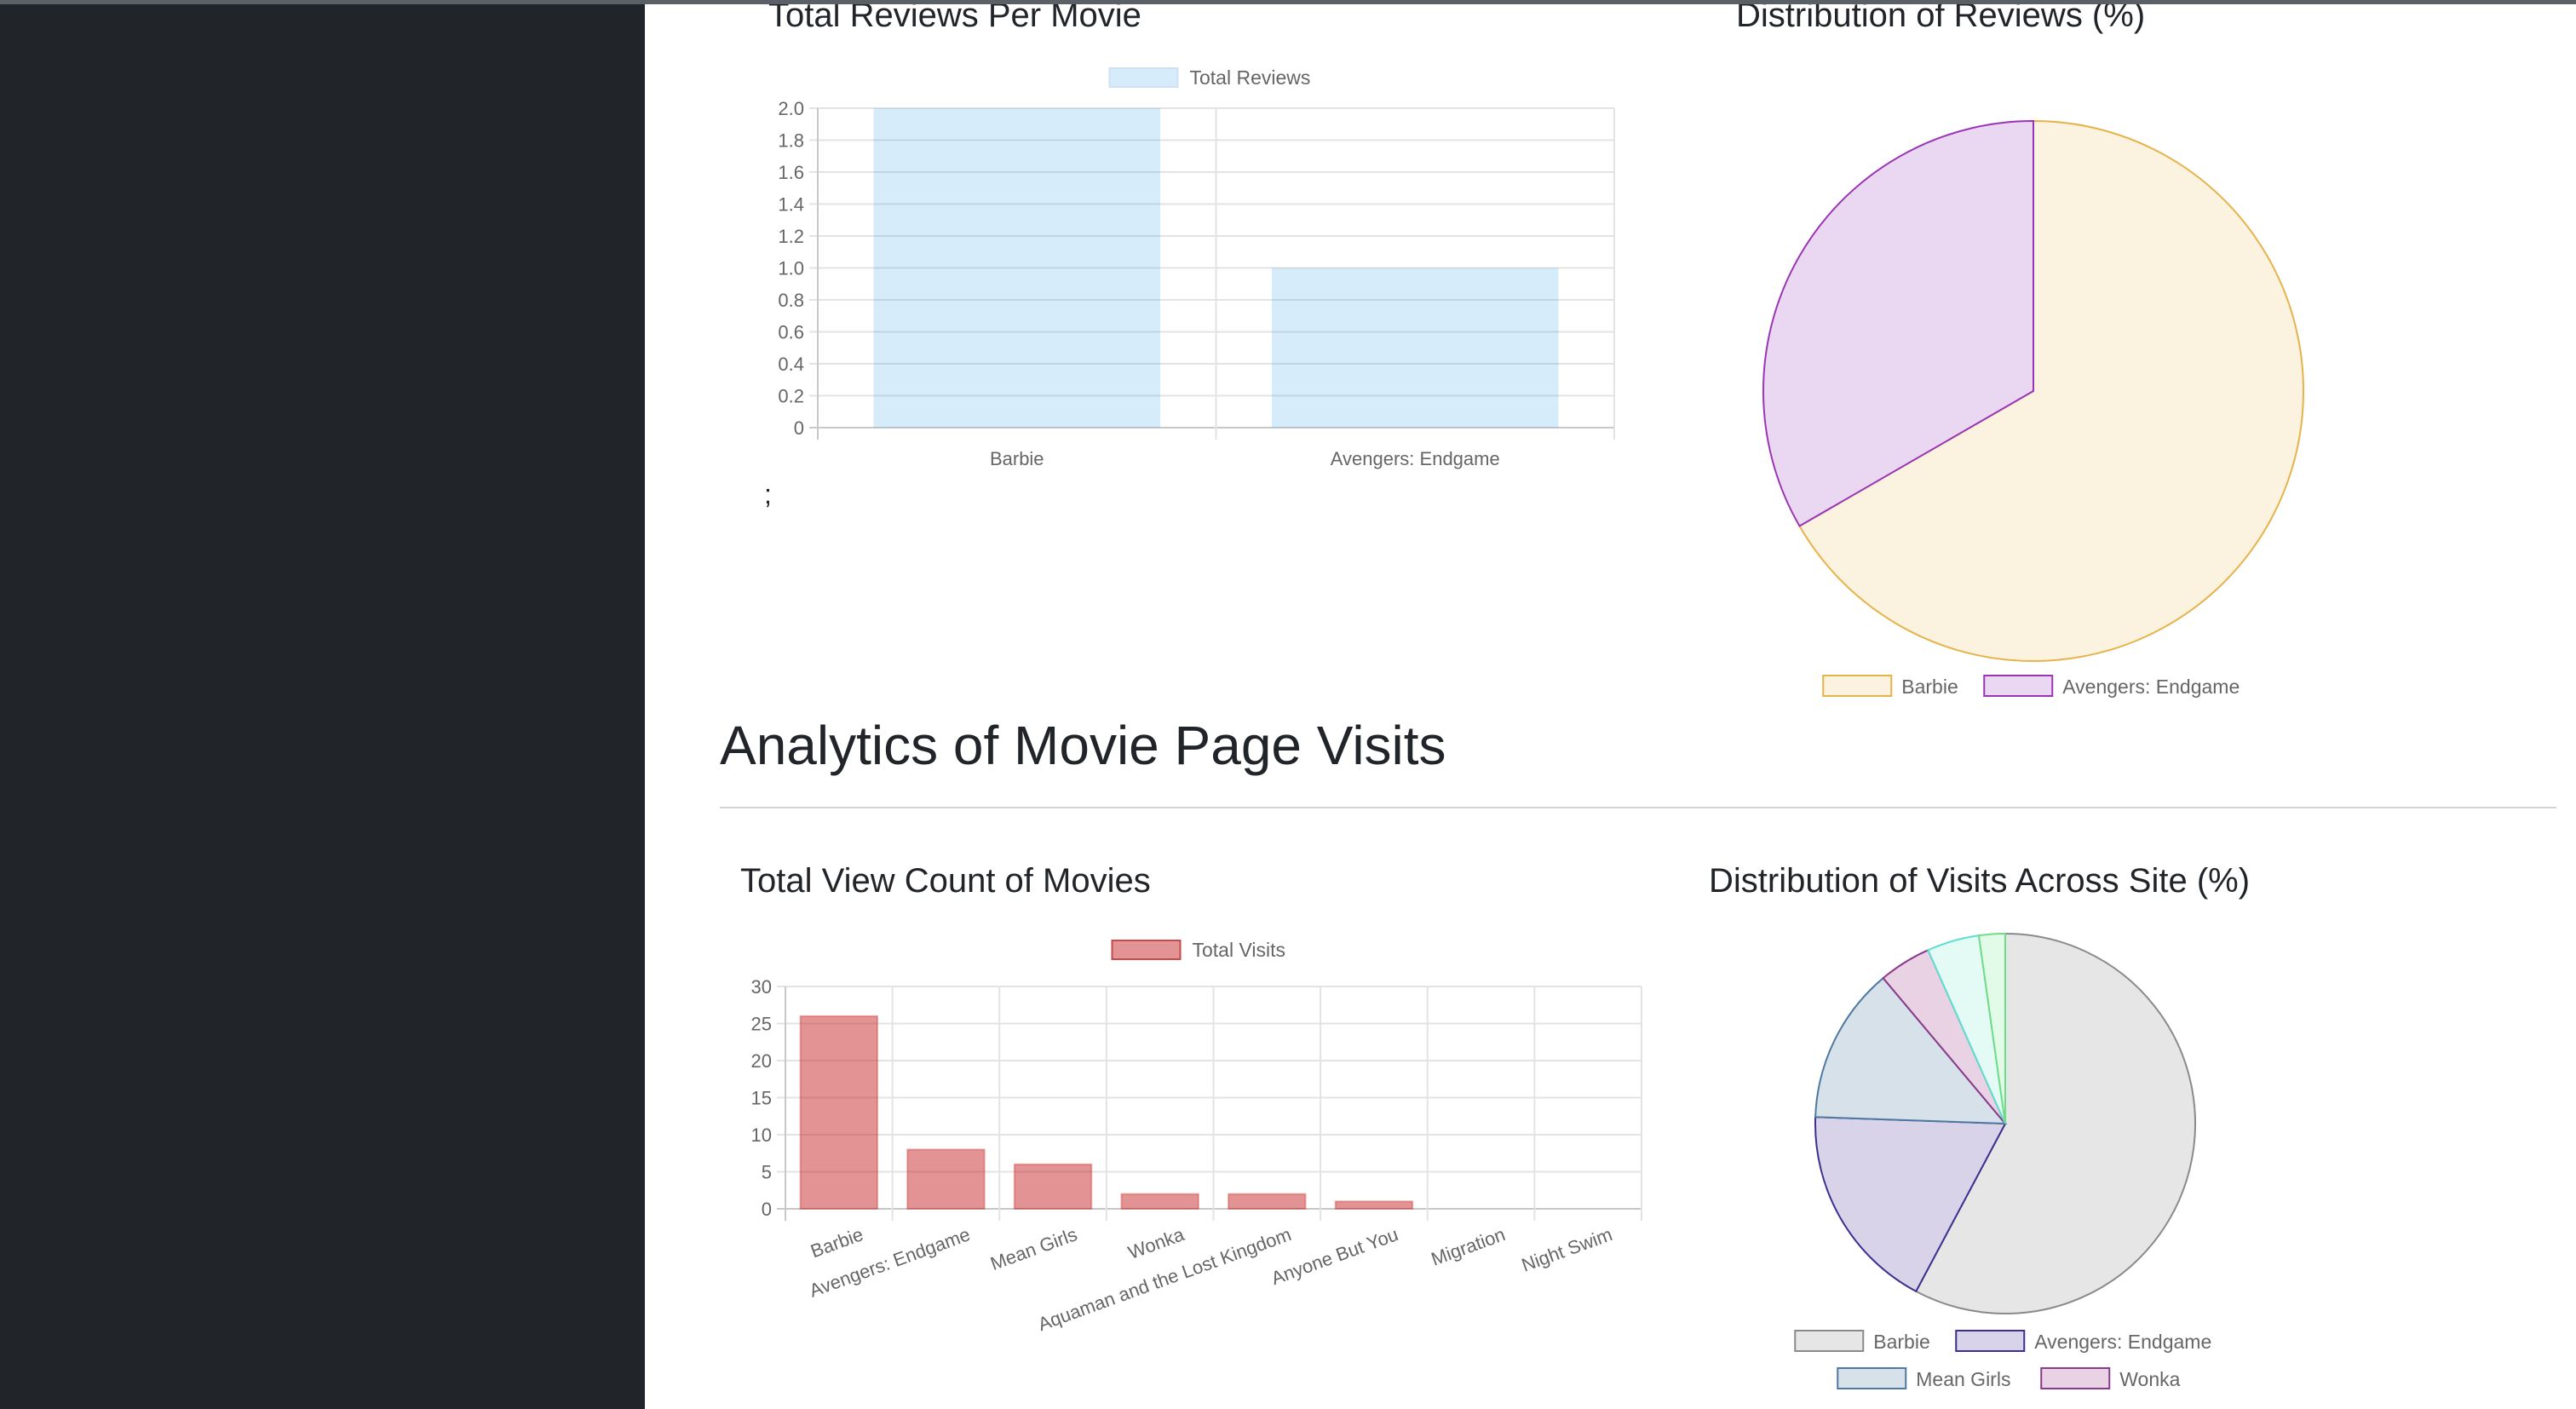  Describe the element at coordinates (1053, 1186) in the screenshot. I see `bar-mean-girls` at that location.